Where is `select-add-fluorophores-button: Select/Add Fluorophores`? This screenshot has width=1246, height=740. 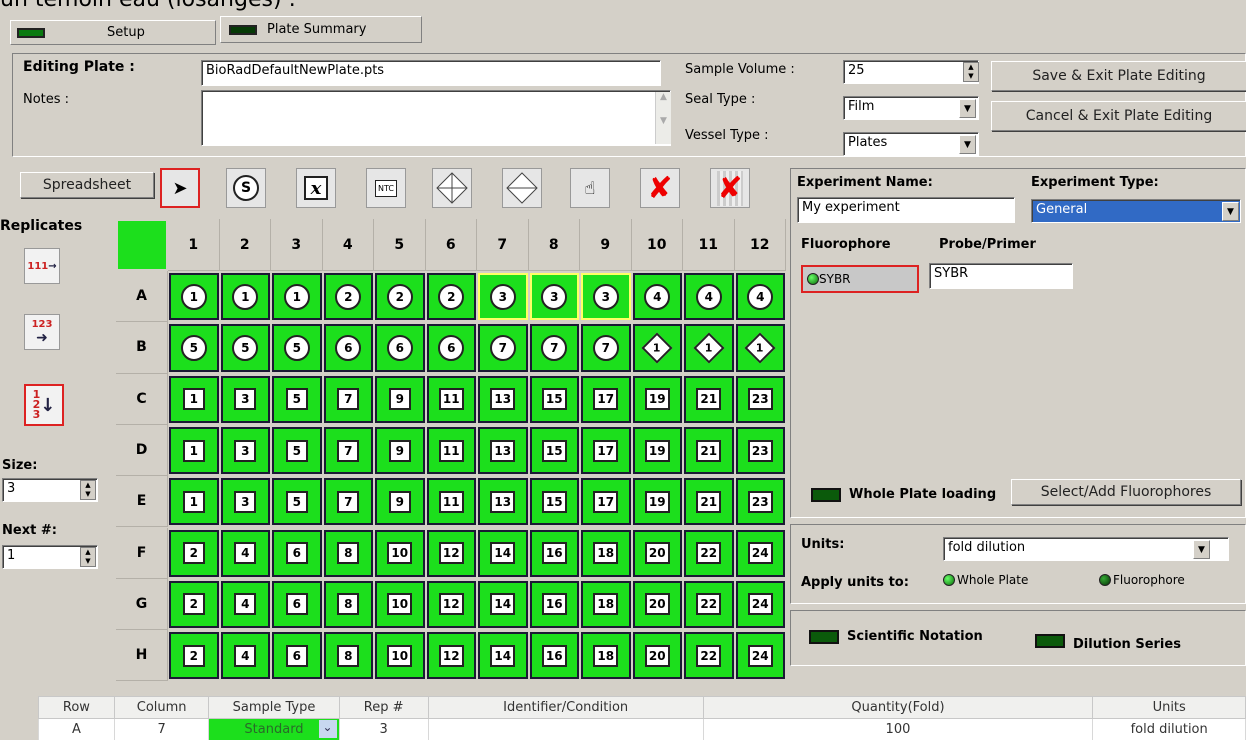 select-add-fluorophores-button: Select/Add Fluorophores is located at coordinates (1126, 492).